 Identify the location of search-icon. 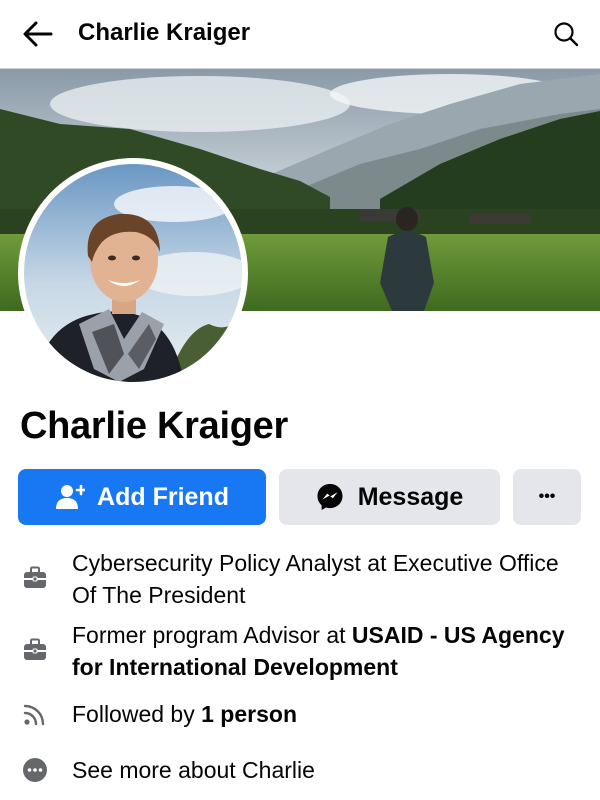
(566, 34).